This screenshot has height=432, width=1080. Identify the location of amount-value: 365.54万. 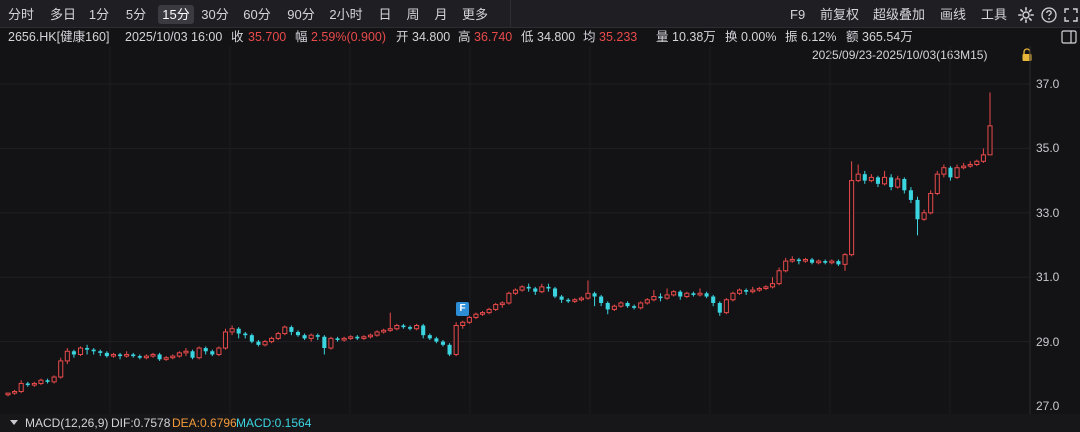
(887, 37).